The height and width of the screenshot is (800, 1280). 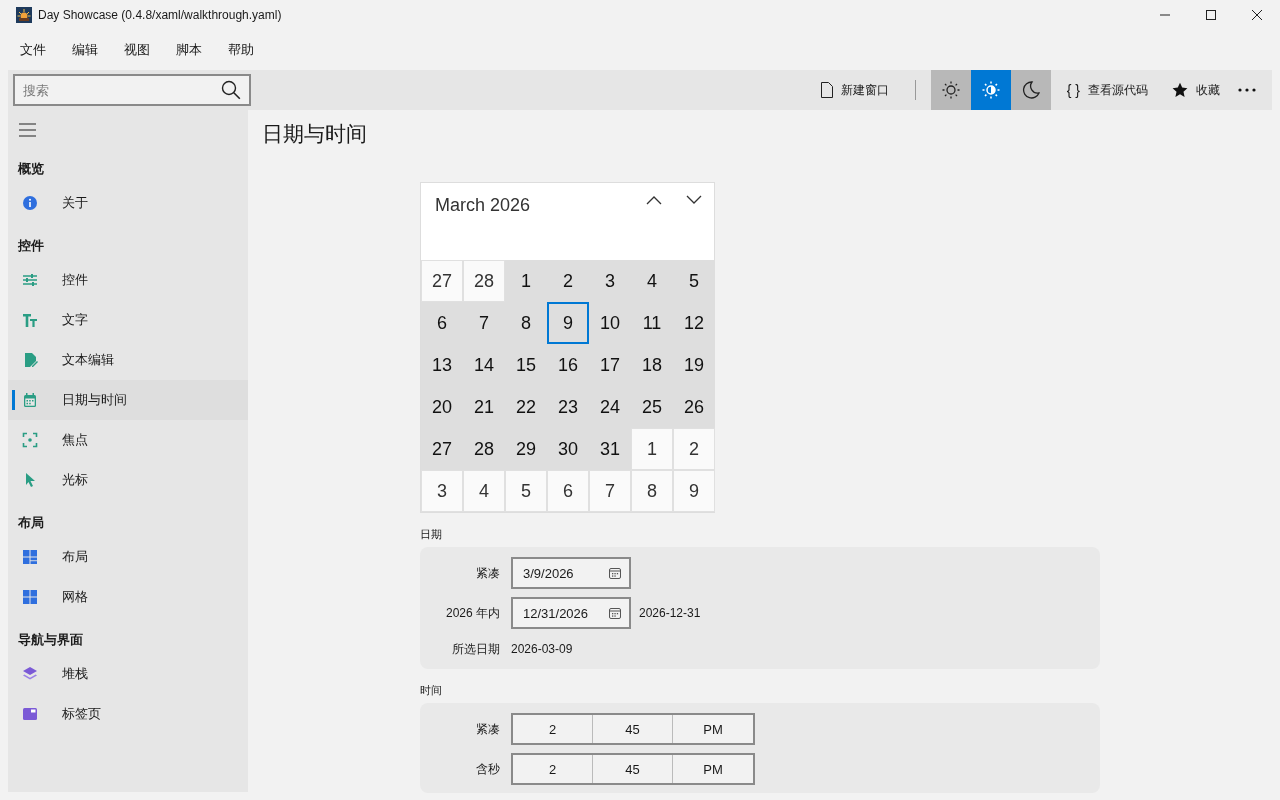 I want to click on calendar-day: 13, so click(x=442, y=365).